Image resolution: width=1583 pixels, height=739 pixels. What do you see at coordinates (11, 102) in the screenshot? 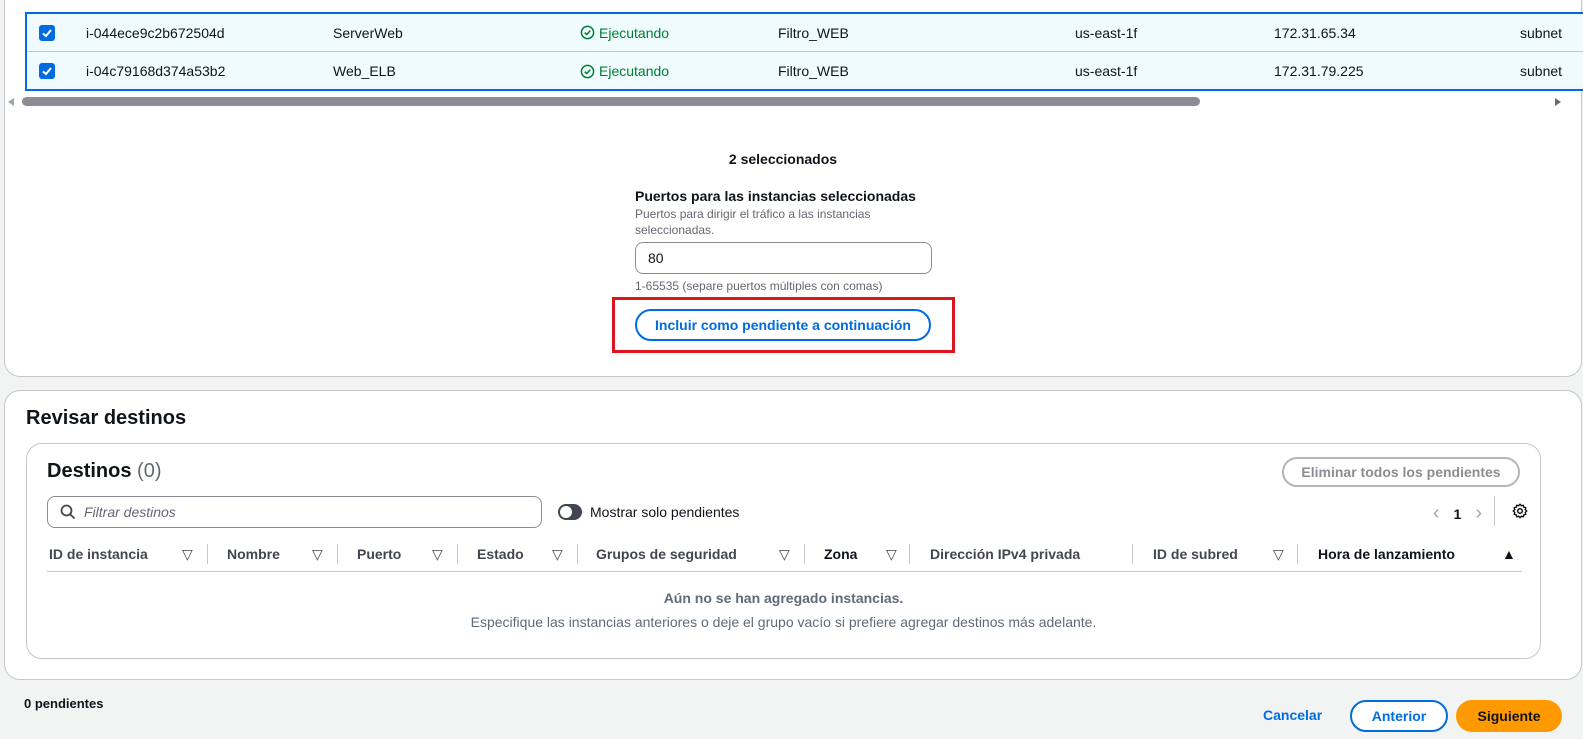
I see `scroll-left-icon` at bounding box center [11, 102].